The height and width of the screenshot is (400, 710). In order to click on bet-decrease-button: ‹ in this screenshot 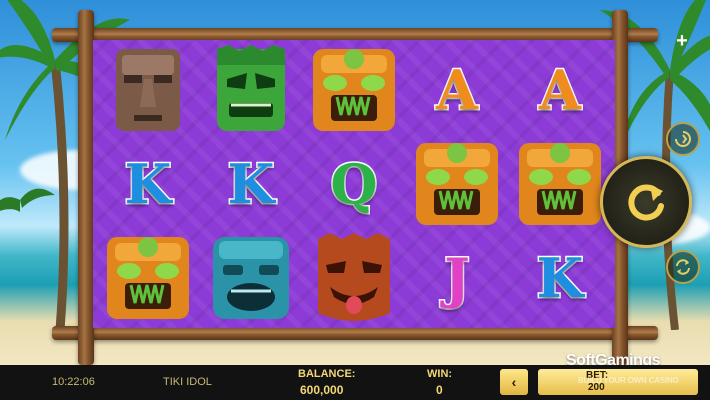, I will do `click(514, 382)`.